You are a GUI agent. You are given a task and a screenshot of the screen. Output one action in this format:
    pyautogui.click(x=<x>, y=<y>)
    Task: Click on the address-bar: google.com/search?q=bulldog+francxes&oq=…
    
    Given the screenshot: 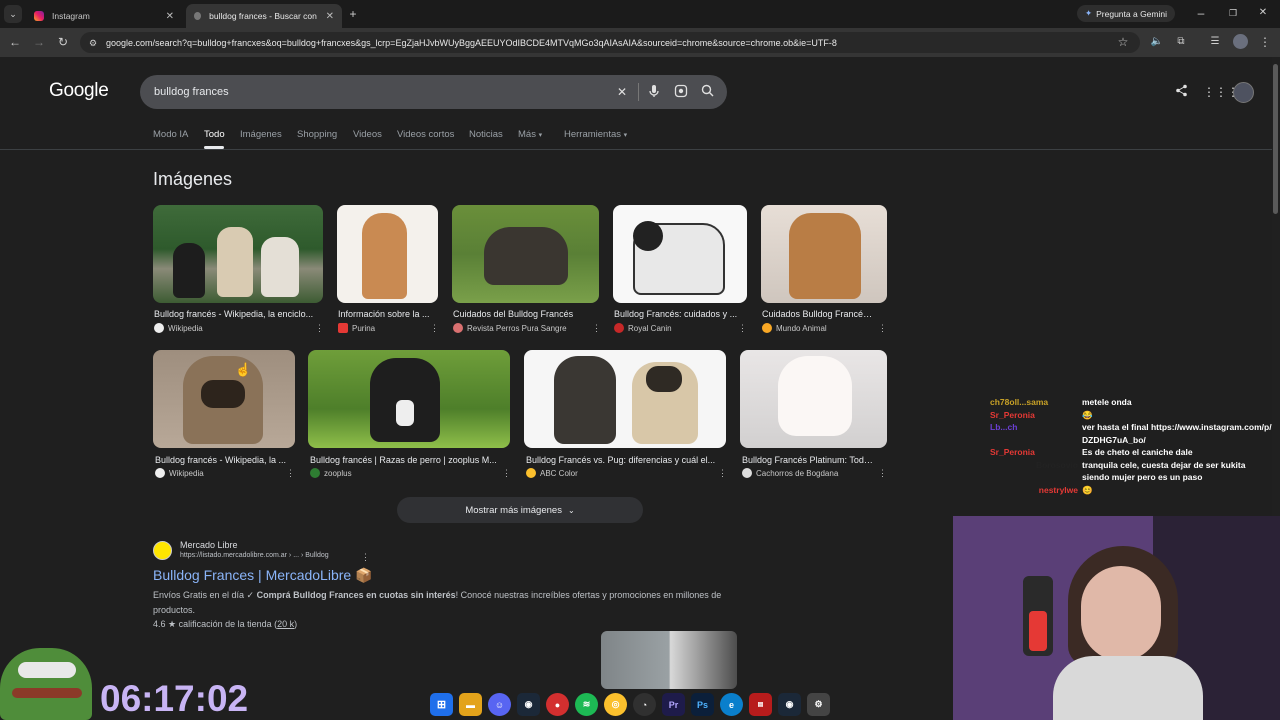 What is the action you would take?
    pyautogui.click(x=610, y=42)
    